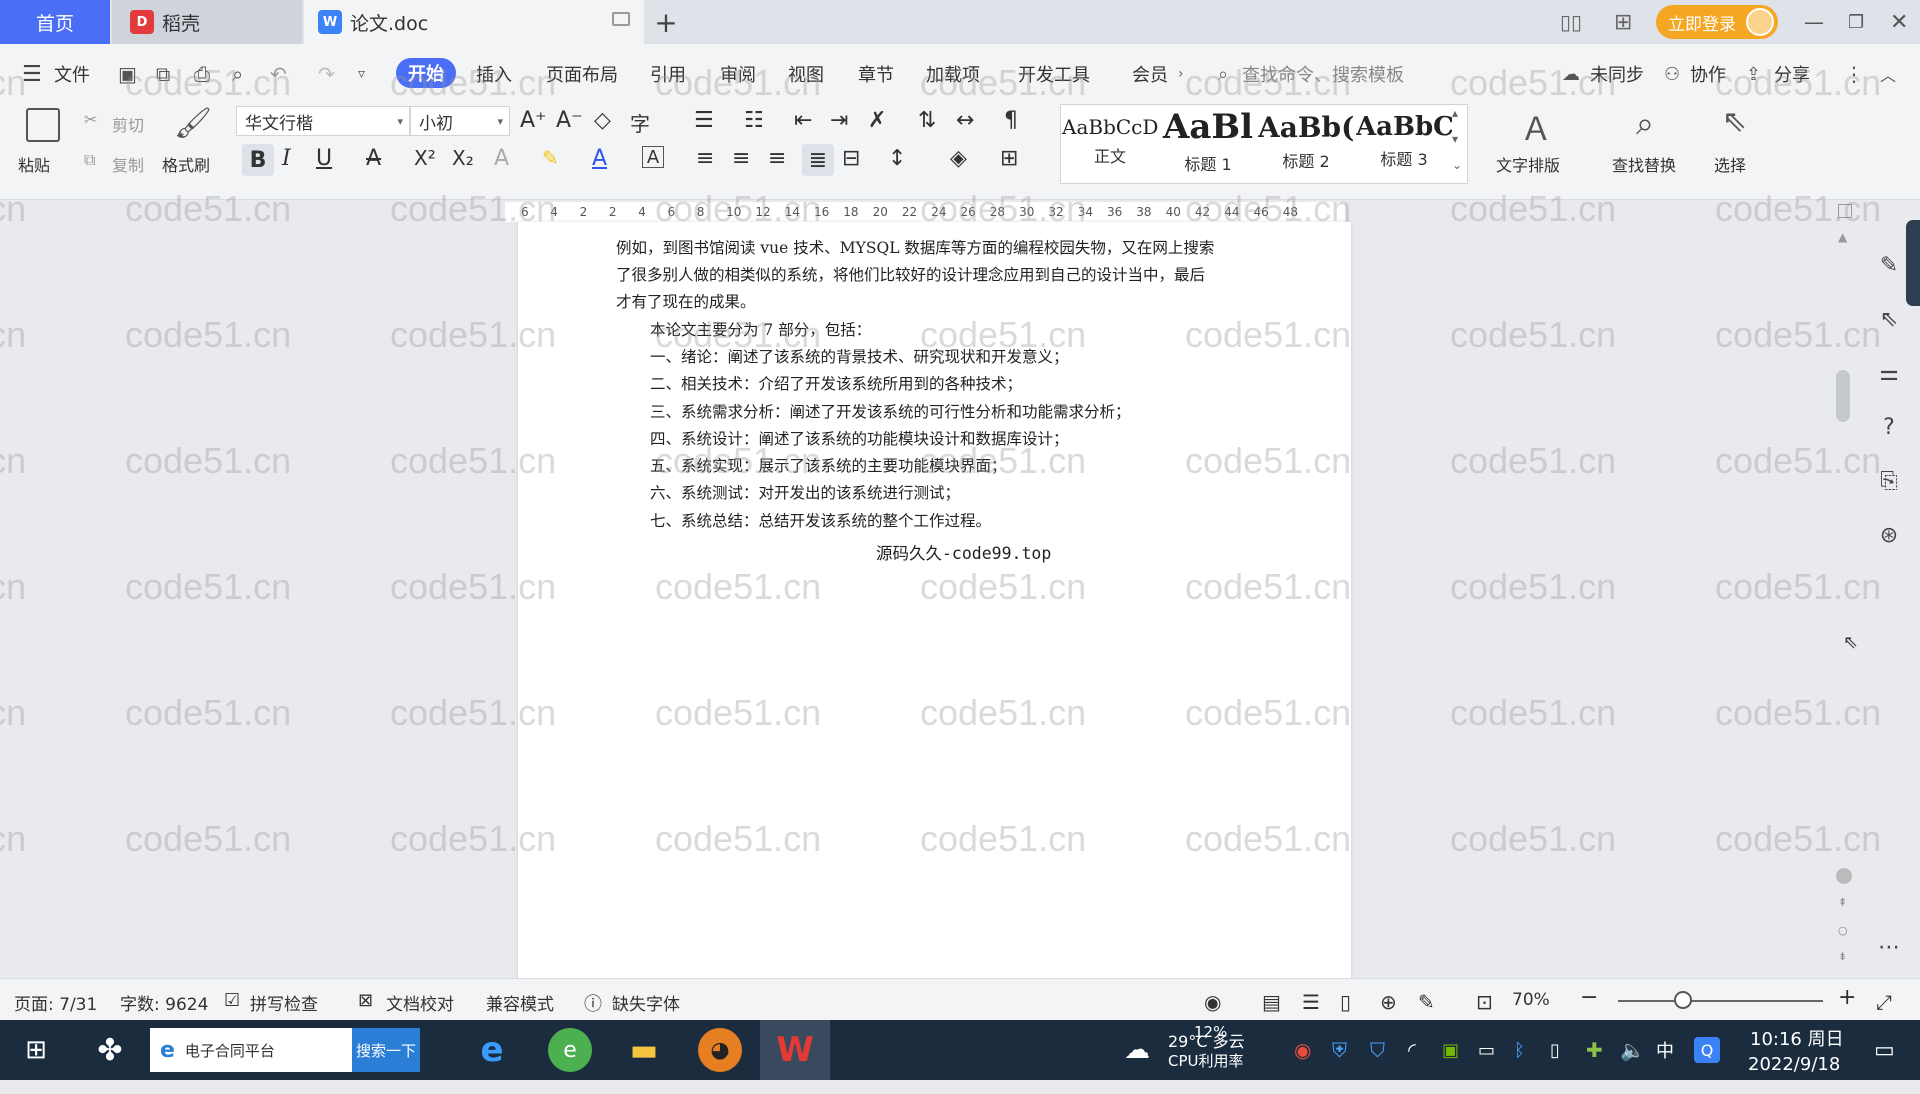 The width and height of the screenshot is (1920, 1094). What do you see at coordinates (644, 1050) in the screenshot?
I see `file-explorer-icon: ▬` at bounding box center [644, 1050].